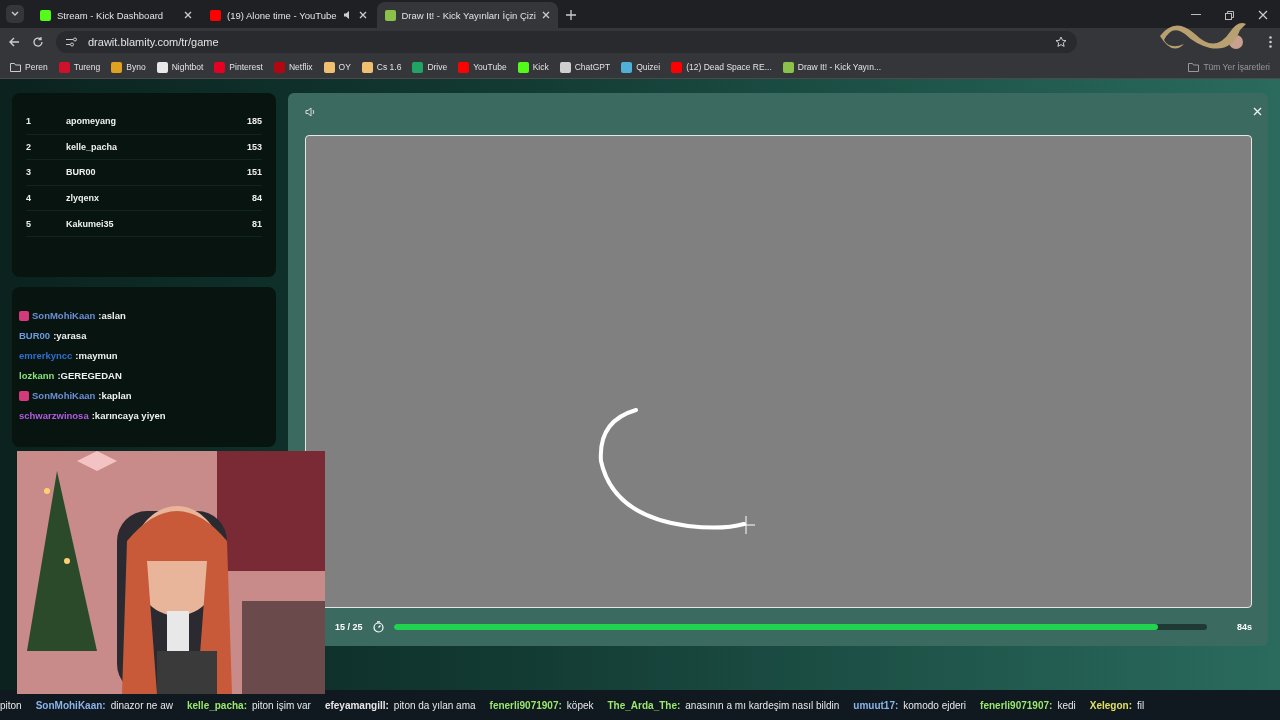 The width and height of the screenshot is (1280, 720). Describe the element at coordinates (349, 627) in the screenshot. I see `round-counter: 15 / 25` at that location.